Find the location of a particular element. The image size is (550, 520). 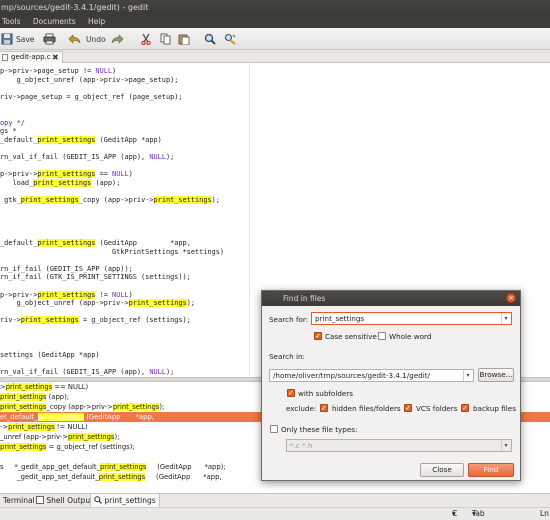

redo-icon is located at coordinates (117, 39).